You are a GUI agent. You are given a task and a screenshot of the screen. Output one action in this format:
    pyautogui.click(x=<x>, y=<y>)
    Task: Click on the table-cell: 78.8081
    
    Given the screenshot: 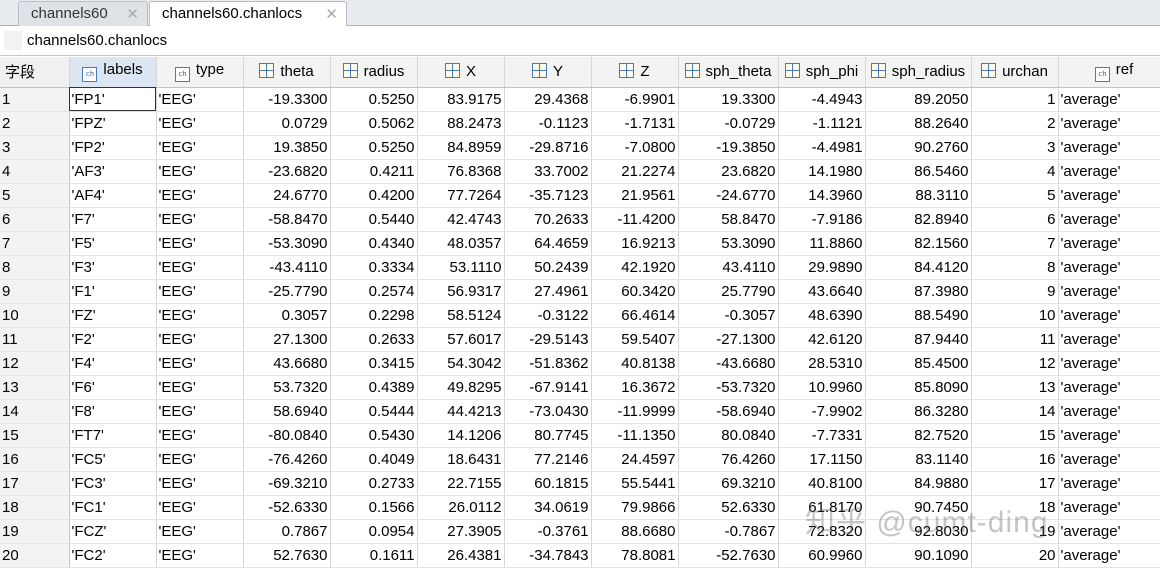 What is the action you would take?
    pyautogui.click(x=635, y=555)
    